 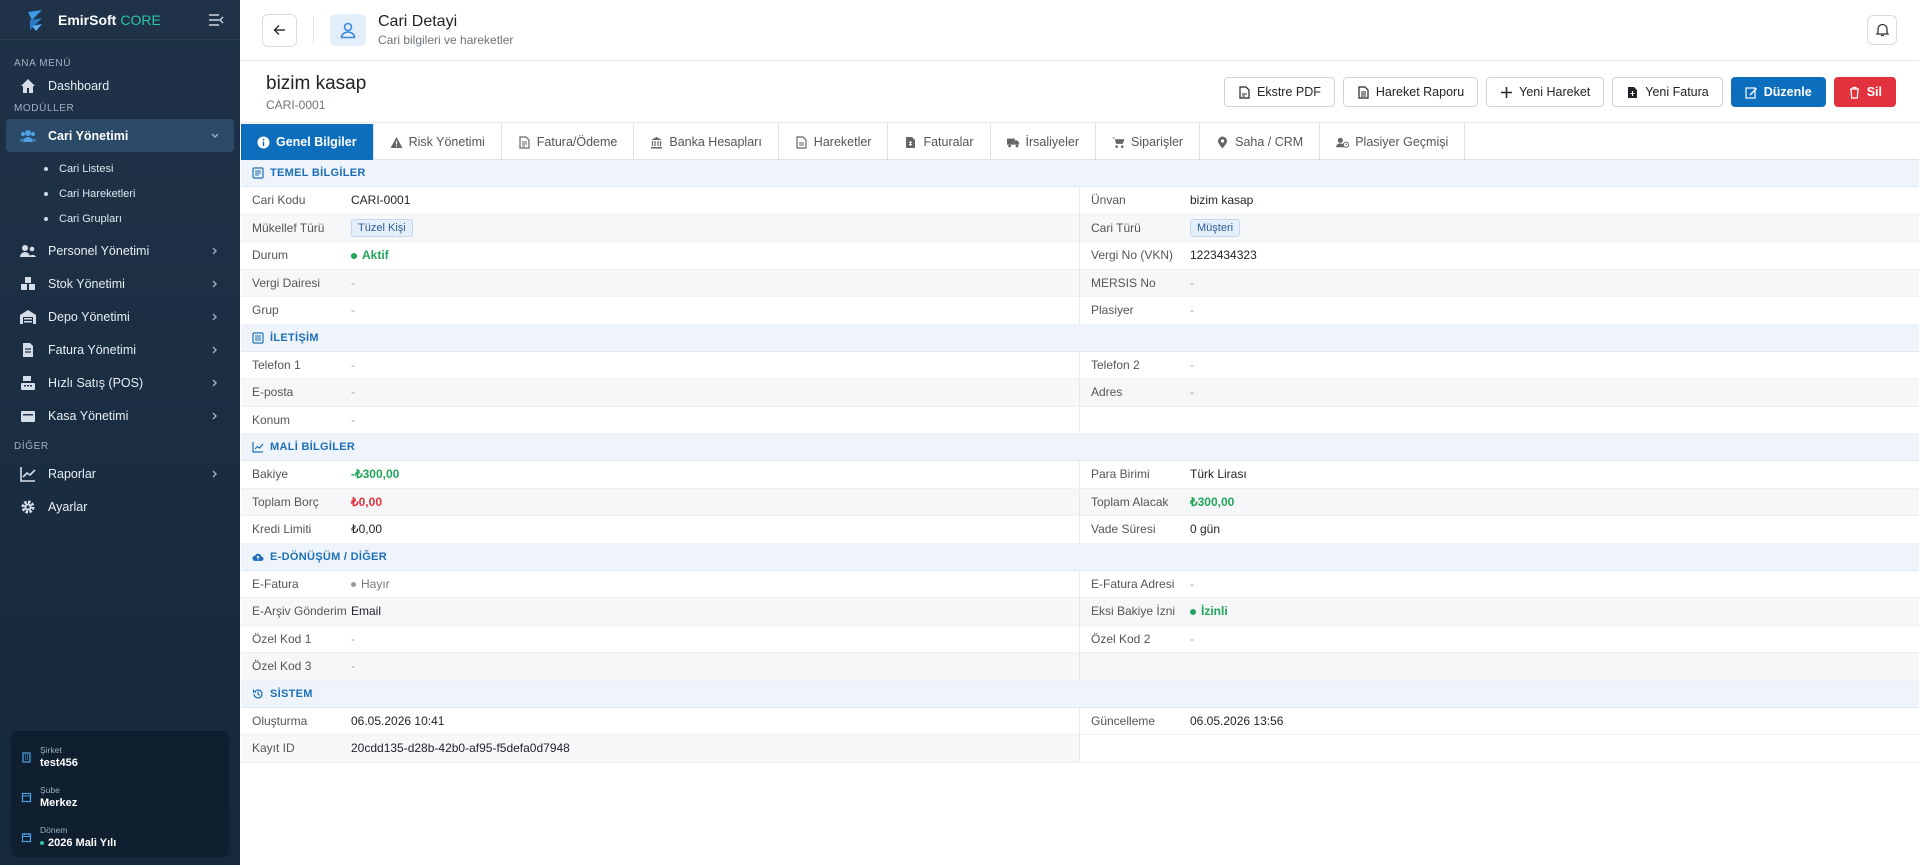 What do you see at coordinates (120, 283) in the screenshot?
I see `nav-stok: Stok Yönetimi` at bounding box center [120, 283].